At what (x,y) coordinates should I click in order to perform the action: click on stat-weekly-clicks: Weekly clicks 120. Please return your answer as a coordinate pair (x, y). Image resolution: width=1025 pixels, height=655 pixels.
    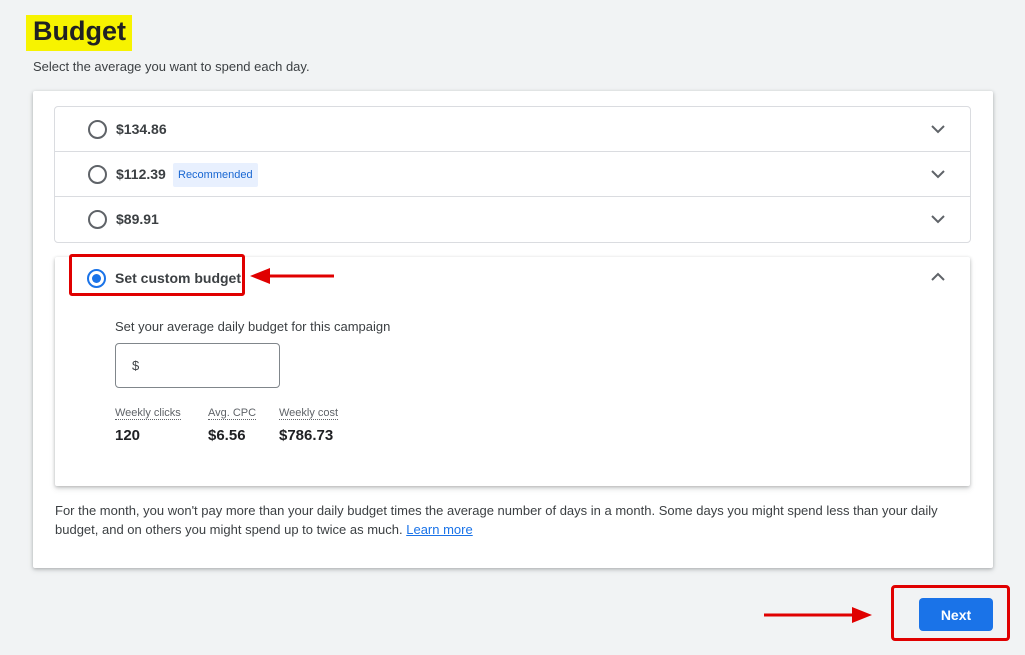
    Looking at the image, I should click on (148, 423).